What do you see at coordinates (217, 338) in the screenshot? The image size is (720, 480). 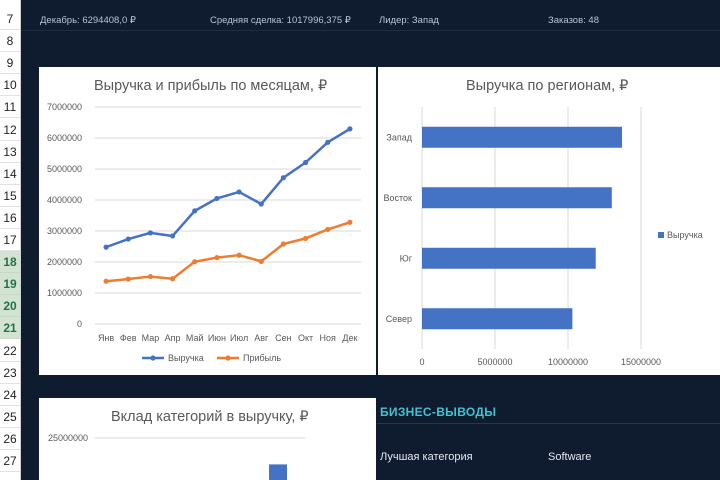 I see `x-tick-label: Июн` at bounding box center [217, 338].